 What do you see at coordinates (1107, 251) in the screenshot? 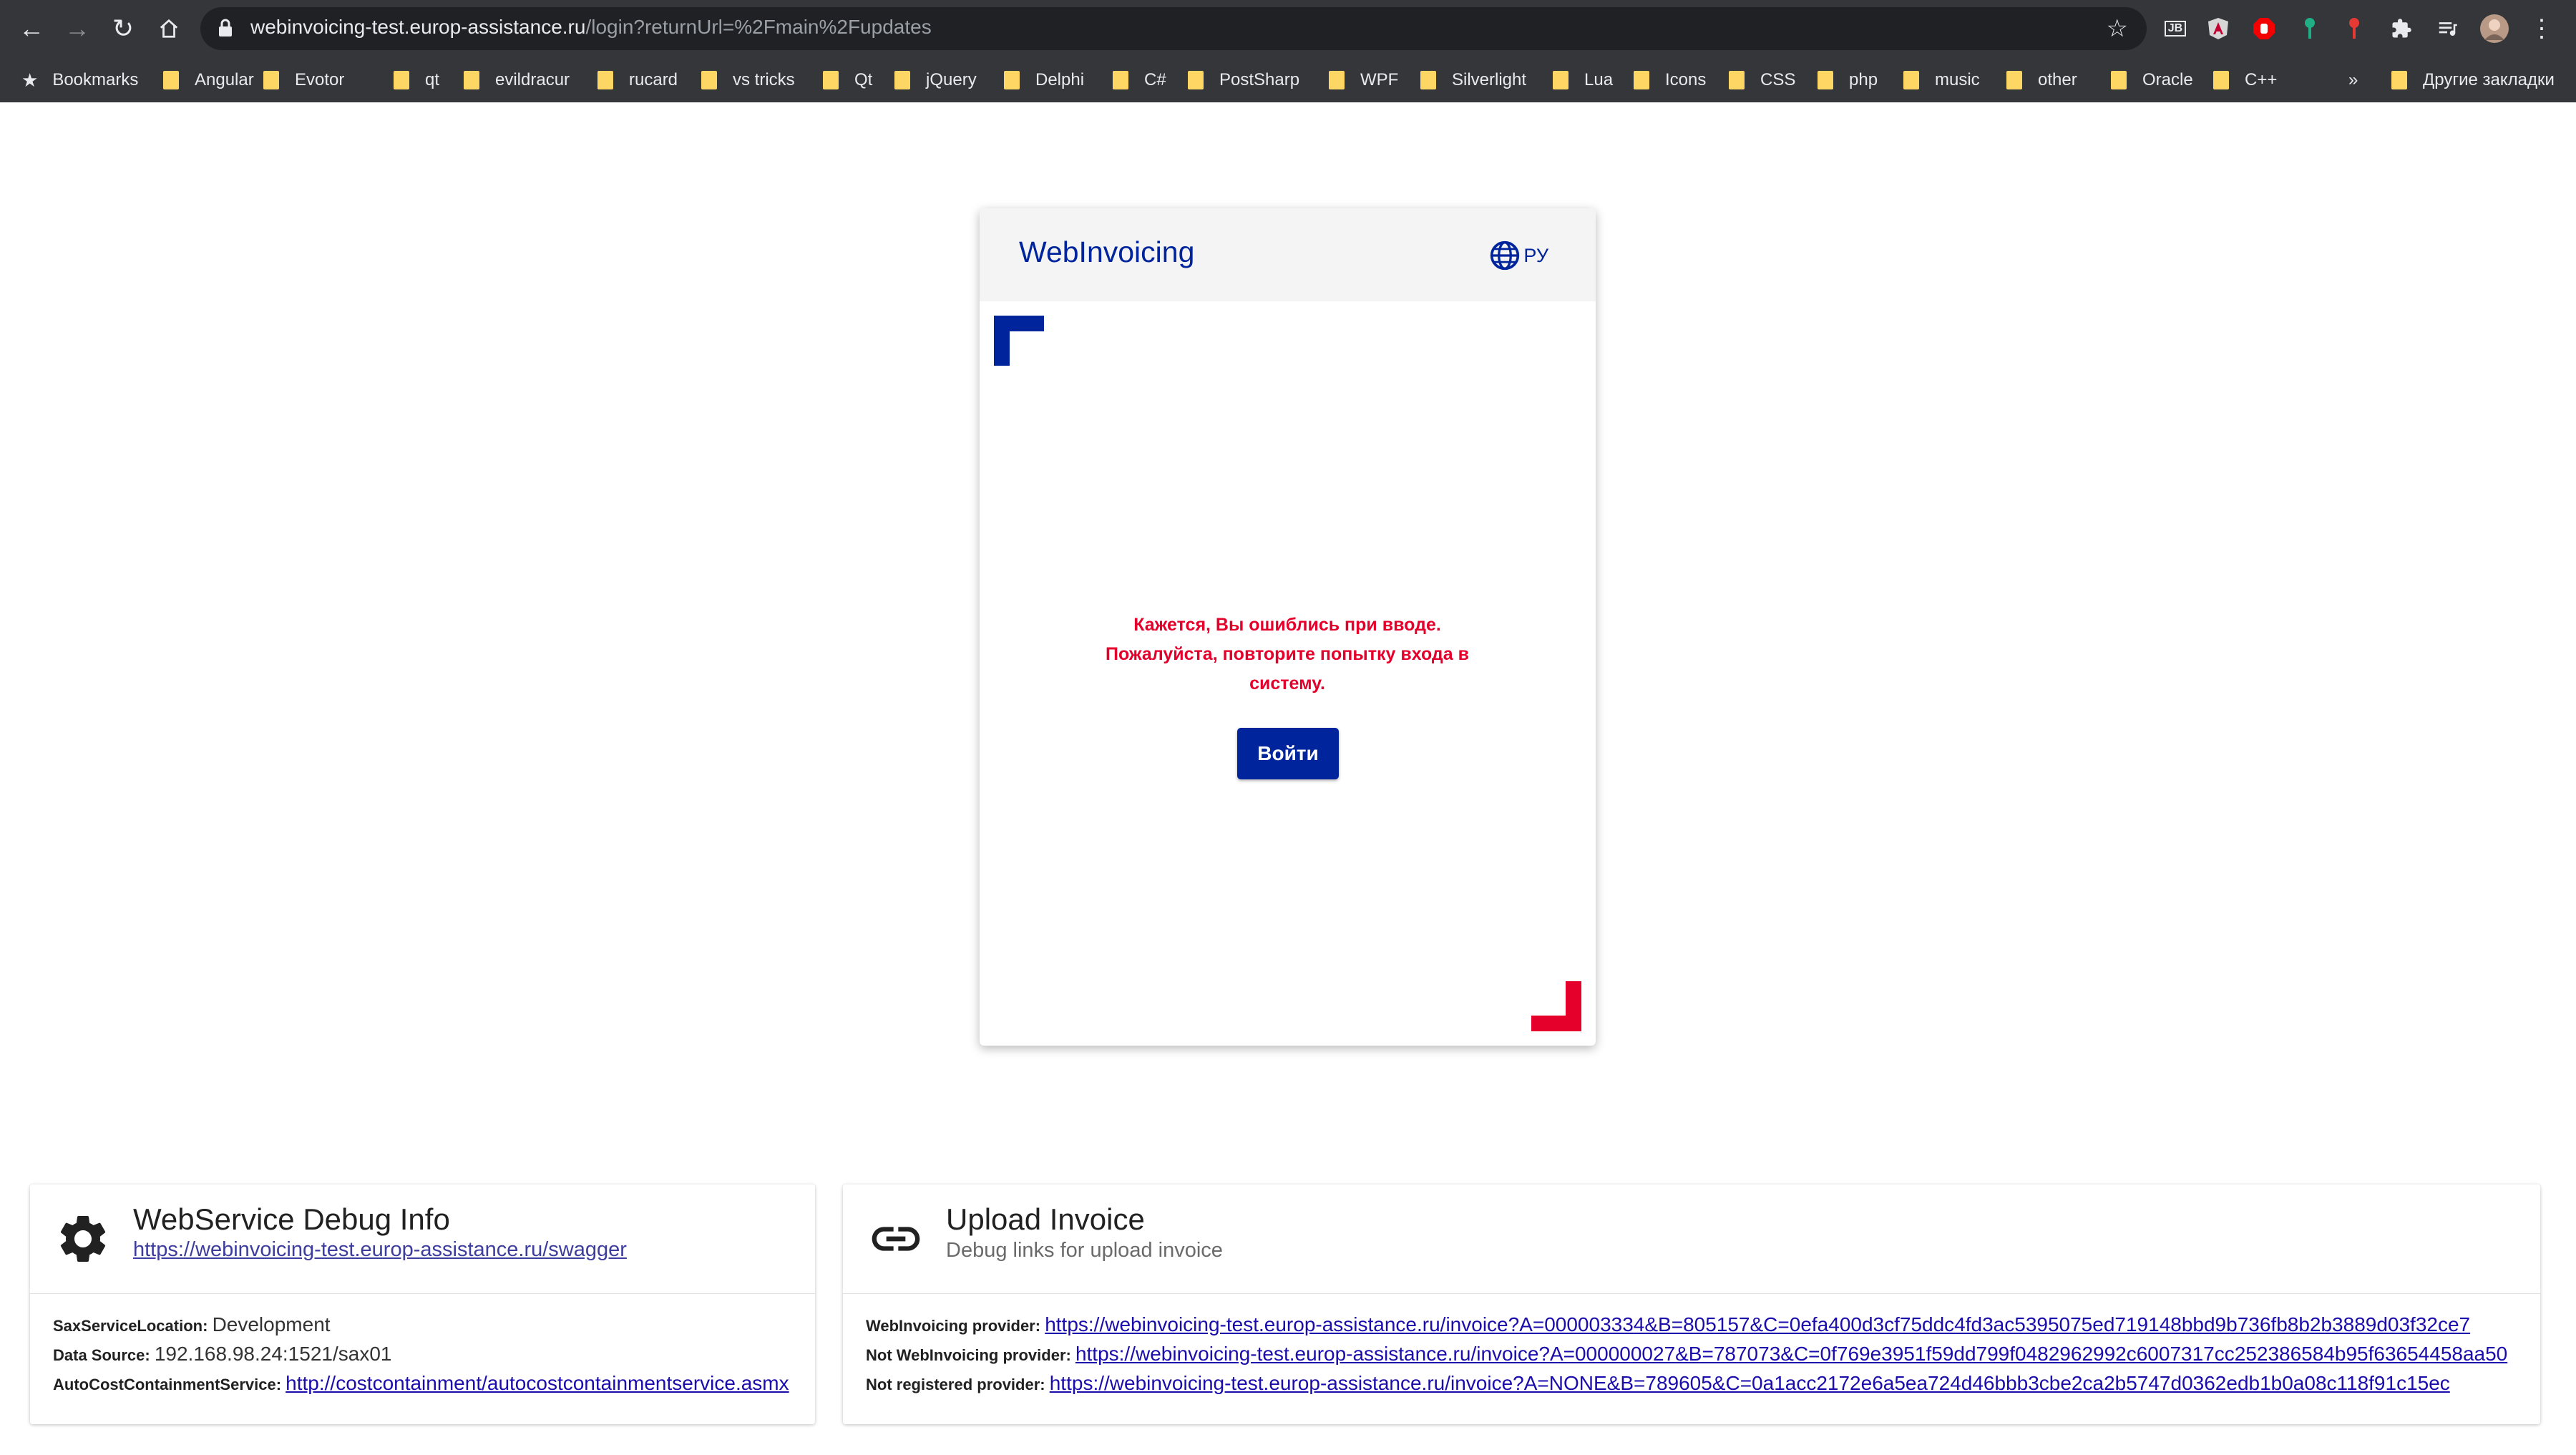
I see `brand-title: WebInvoicing` at bounding box center [1107, 251].